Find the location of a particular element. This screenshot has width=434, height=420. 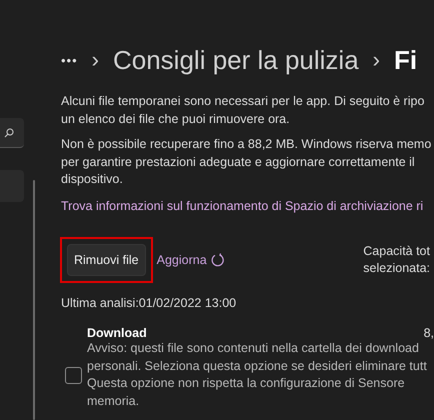

search-icon is located at coordinates (9, 133).